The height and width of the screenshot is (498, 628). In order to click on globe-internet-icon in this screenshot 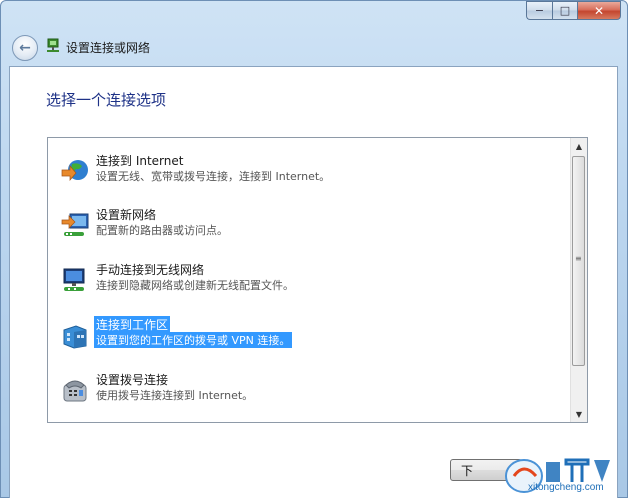, I will do `click(74, 170)`.